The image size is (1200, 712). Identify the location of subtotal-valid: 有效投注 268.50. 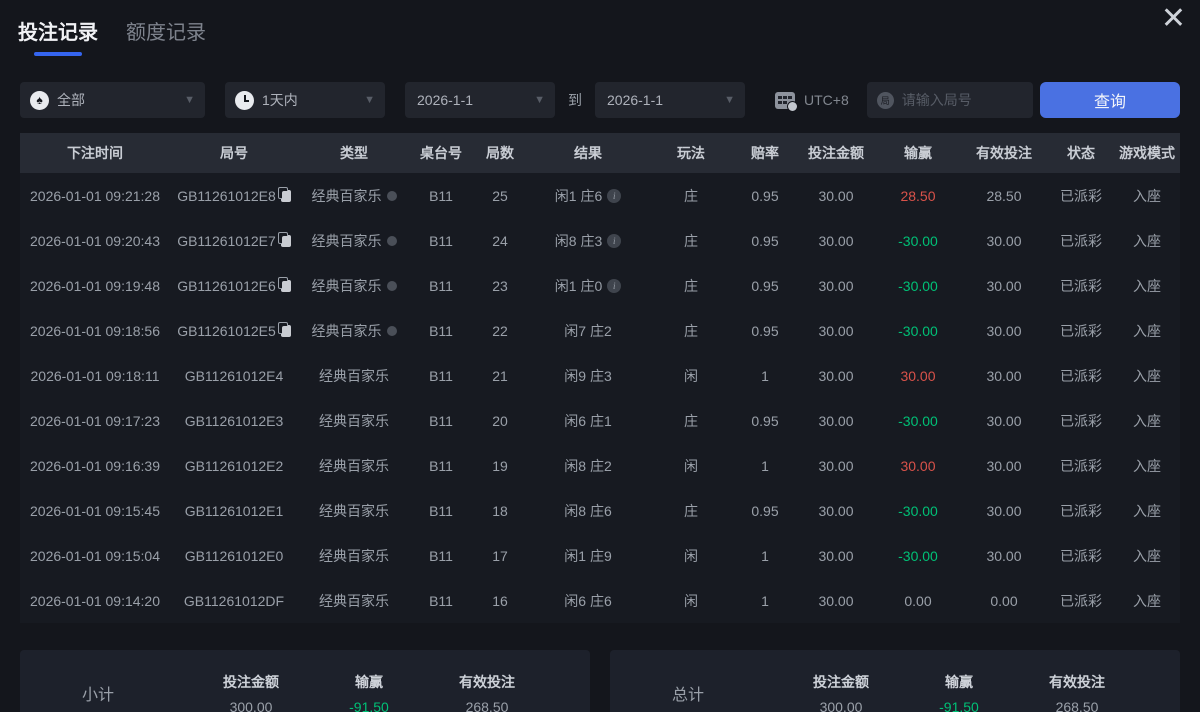
(487, 692).